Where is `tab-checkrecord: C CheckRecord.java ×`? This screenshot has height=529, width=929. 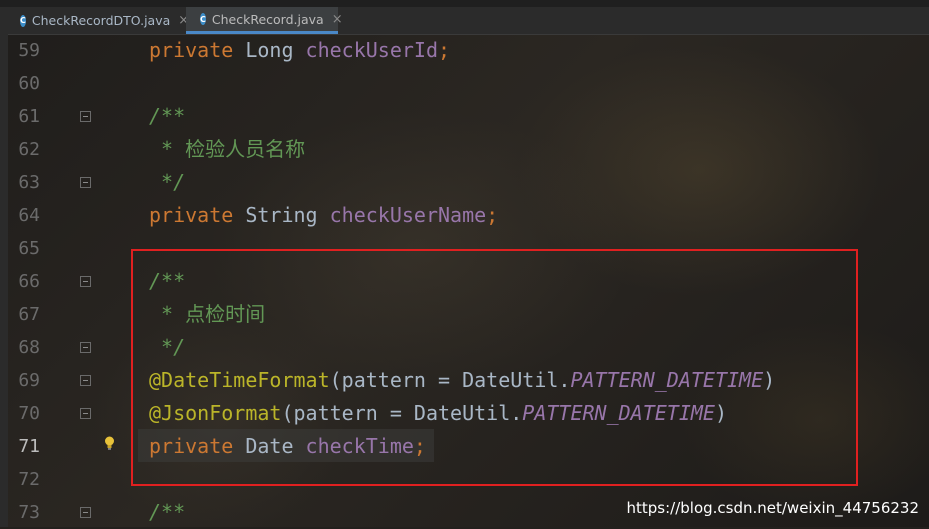 tab-checkrecord: C CheckRecord.java × is located at coordinates (264, 20).